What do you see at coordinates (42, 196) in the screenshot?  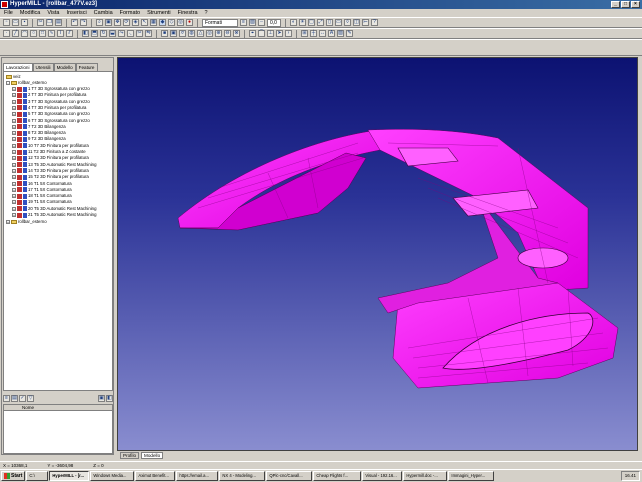 I see `tree-item-job: +18 T1 5X Contornatura` at bounding box center [42, 196].